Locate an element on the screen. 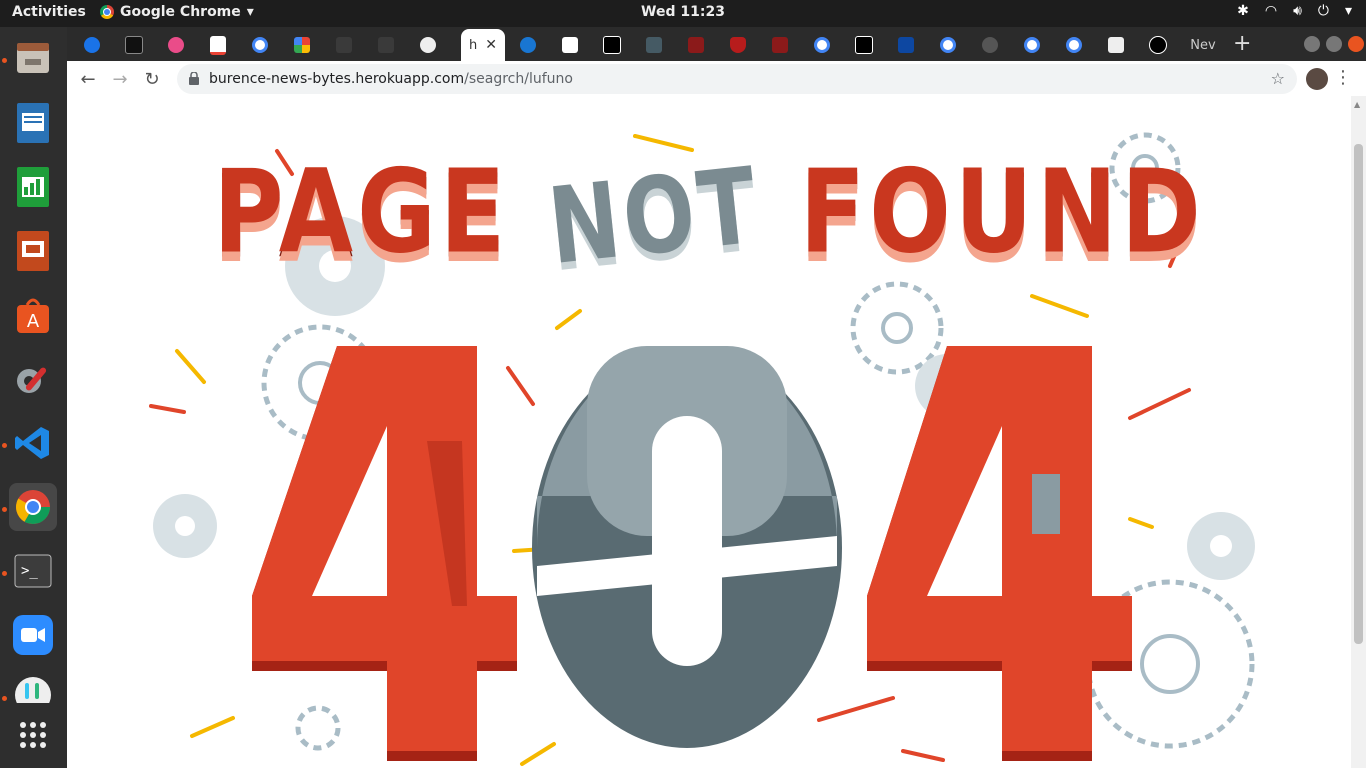  libreoffice-writer-icon is located at coordinates (33, 123).